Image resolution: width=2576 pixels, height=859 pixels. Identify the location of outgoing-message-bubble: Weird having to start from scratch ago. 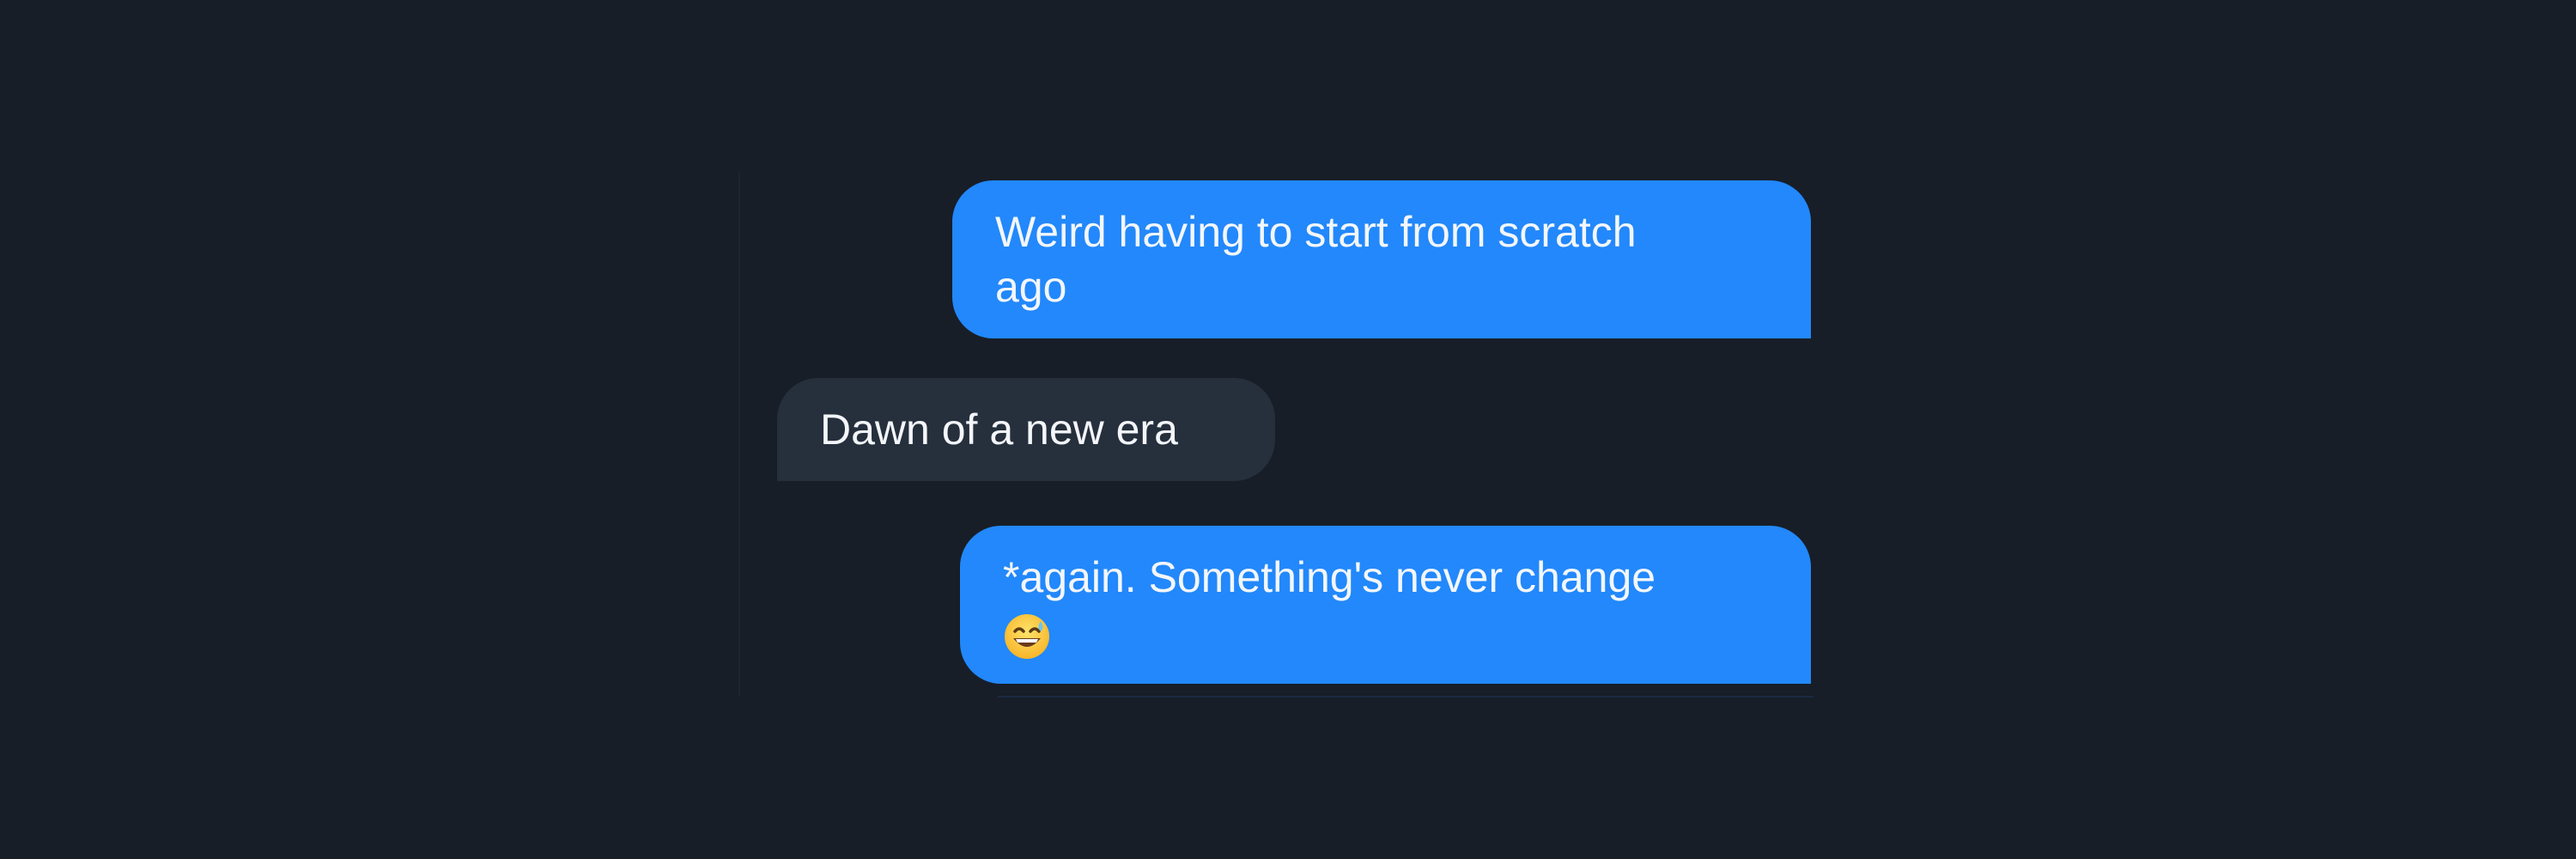
(1382, 259).